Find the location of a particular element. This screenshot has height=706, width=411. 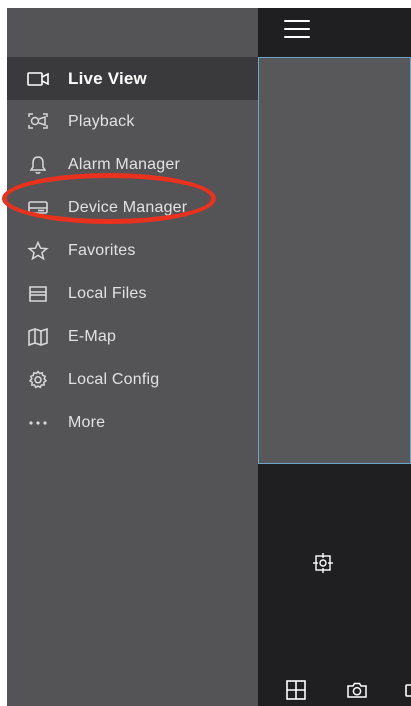

more-dots-icon is located at coordinates (38, 423).